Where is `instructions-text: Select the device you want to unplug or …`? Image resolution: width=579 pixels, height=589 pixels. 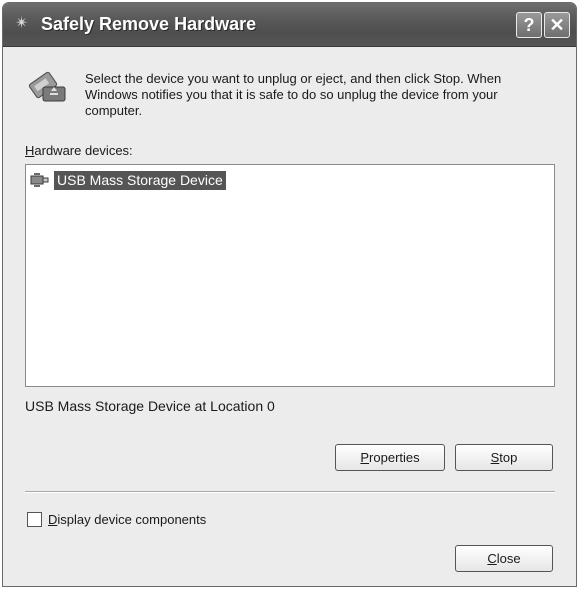 instructions-text: Select the device you want to unplug or … is located at coordinates (293, 94).